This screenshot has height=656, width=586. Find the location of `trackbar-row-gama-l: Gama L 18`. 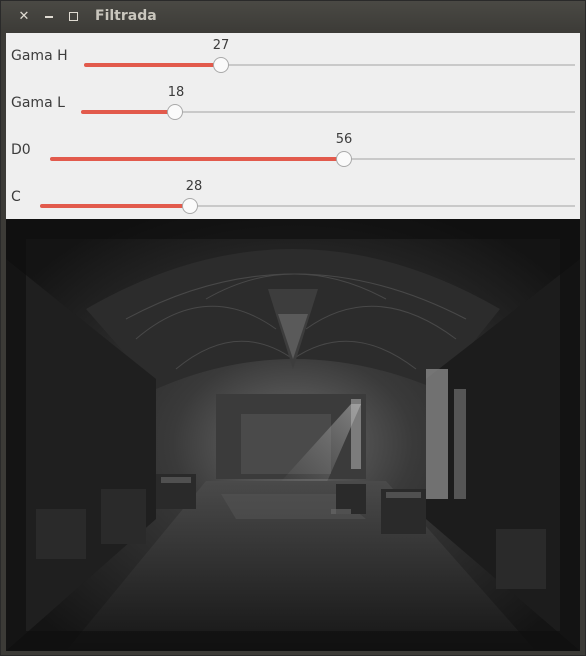

trackbar-row-gama-l: Gama L 18 is located at coordinates (293, 103).